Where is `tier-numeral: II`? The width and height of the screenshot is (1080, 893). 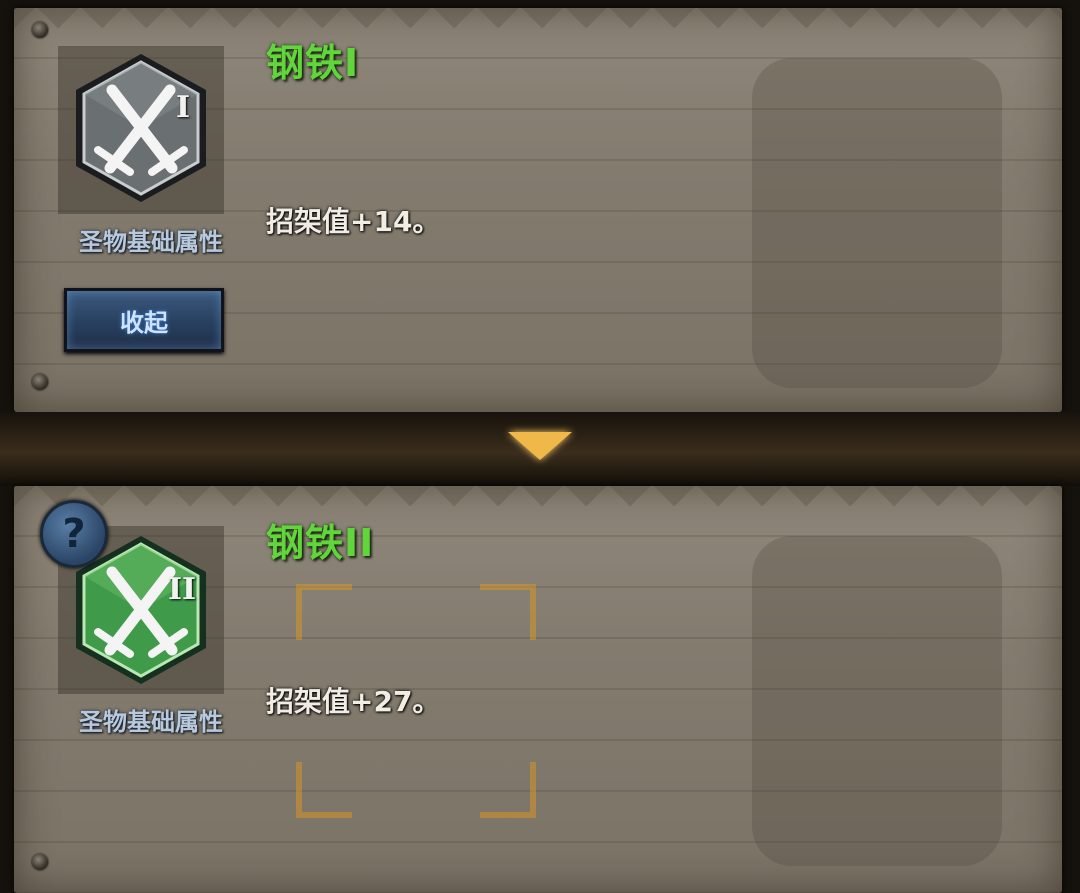 tier-numeral: II is located at coordinates (182, 589).